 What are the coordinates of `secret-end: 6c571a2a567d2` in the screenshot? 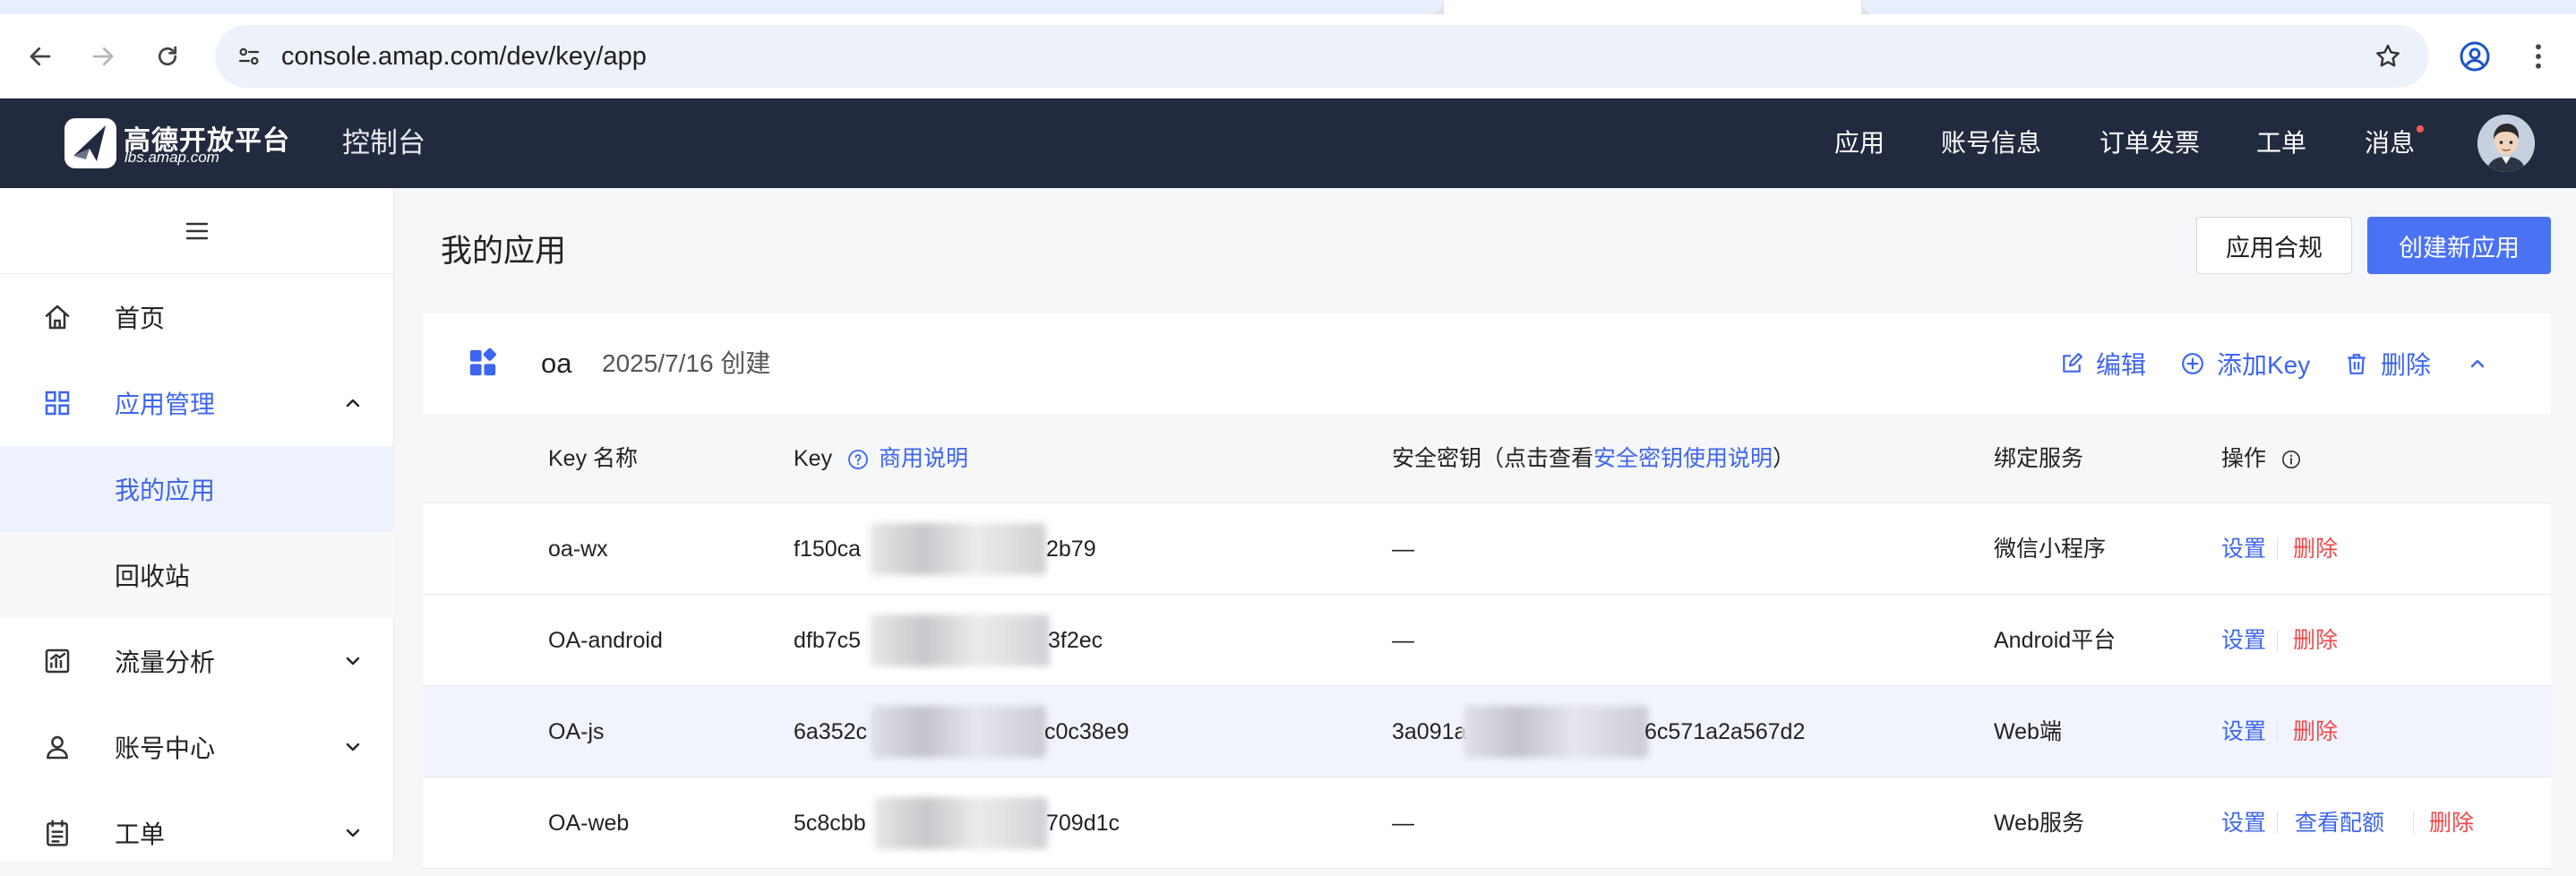 It's located at (1724, 731).